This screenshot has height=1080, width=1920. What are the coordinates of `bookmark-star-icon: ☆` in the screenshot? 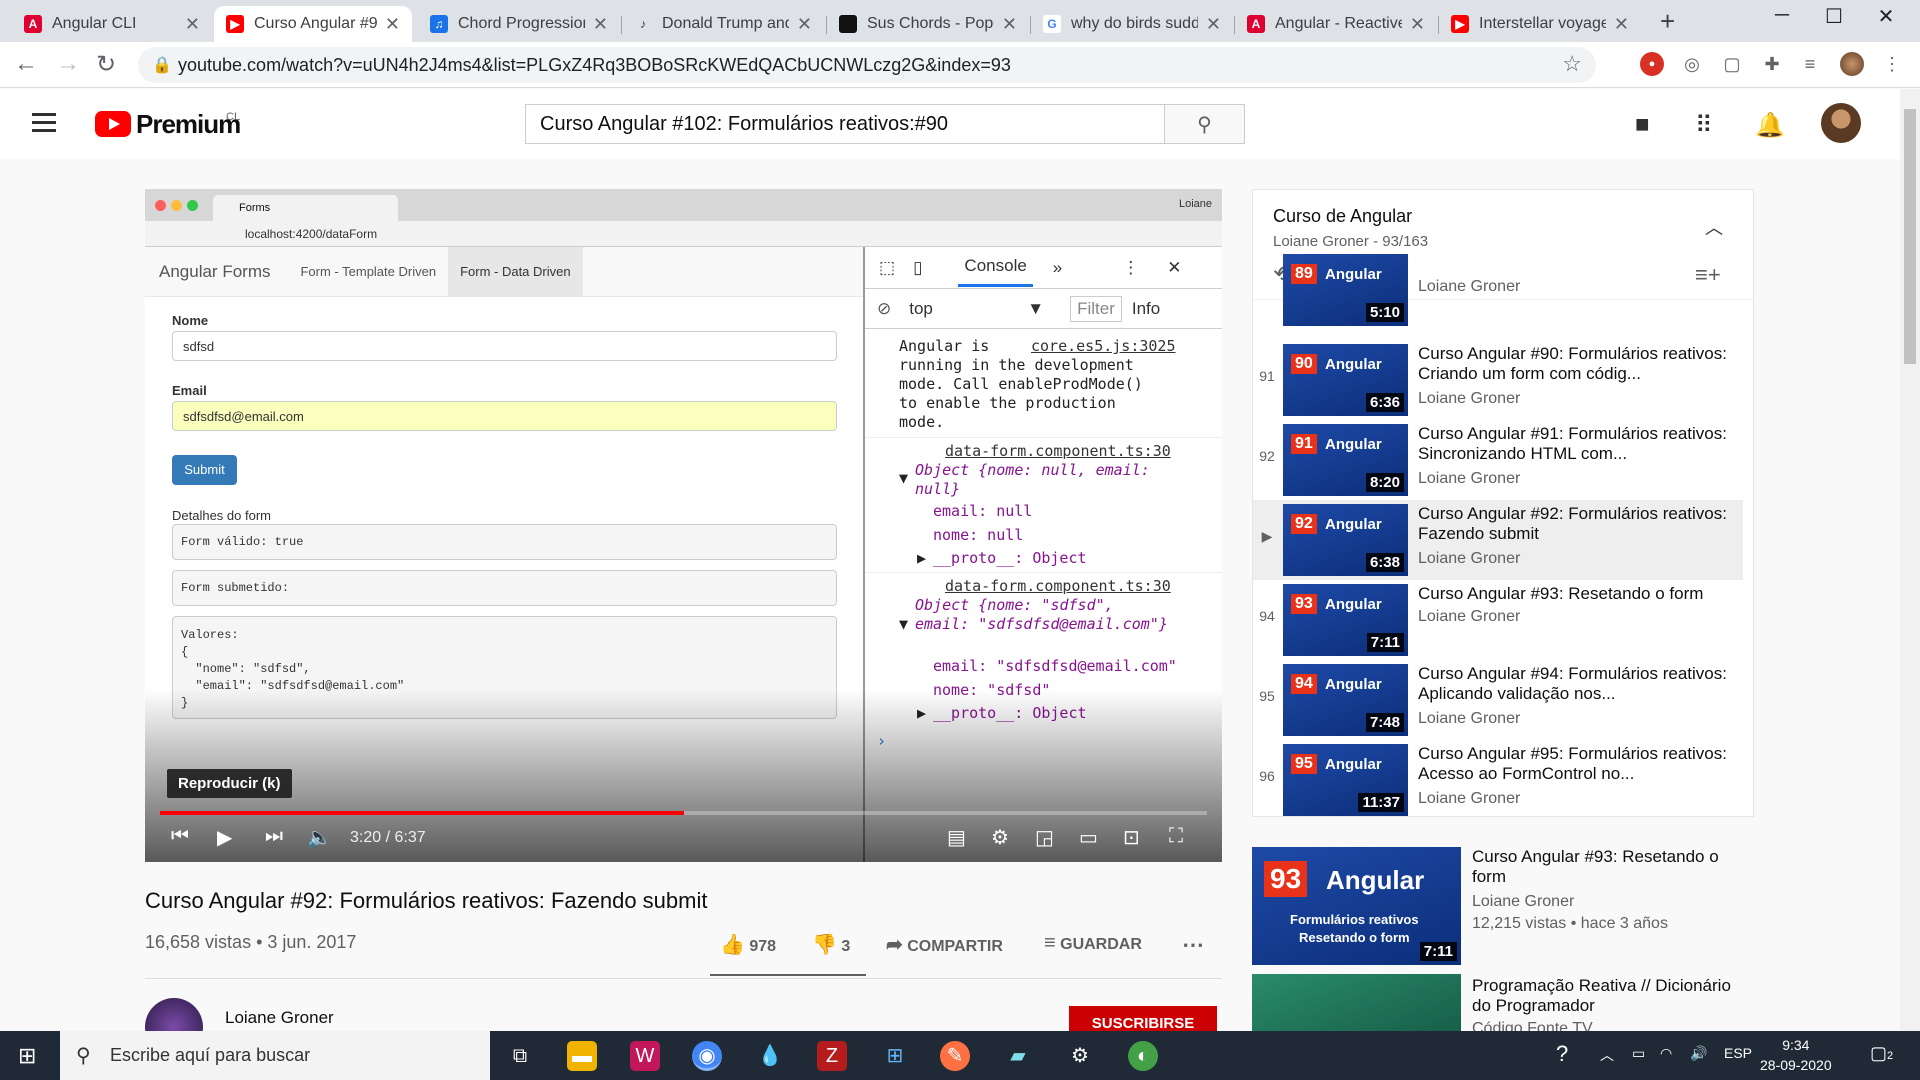 It's located at (1572, 64).